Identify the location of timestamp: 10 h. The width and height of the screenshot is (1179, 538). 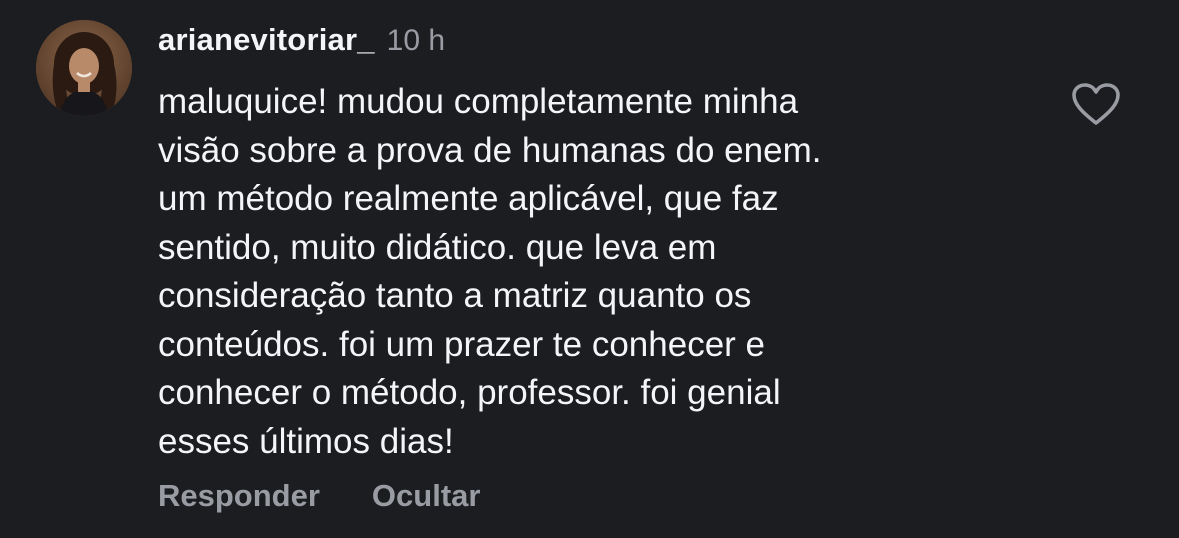
(416, 40).